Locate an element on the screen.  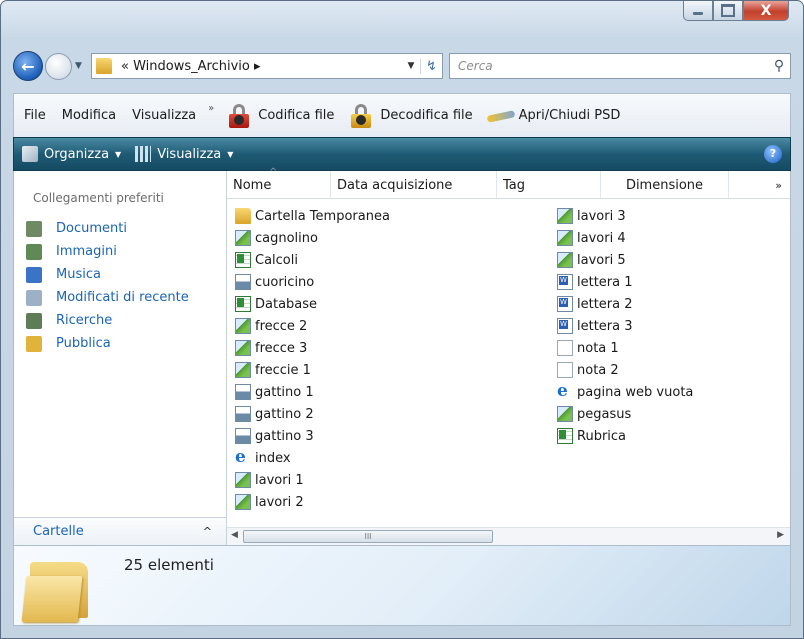
menu-modifica: Modifica is located at coordinates (89, 115).